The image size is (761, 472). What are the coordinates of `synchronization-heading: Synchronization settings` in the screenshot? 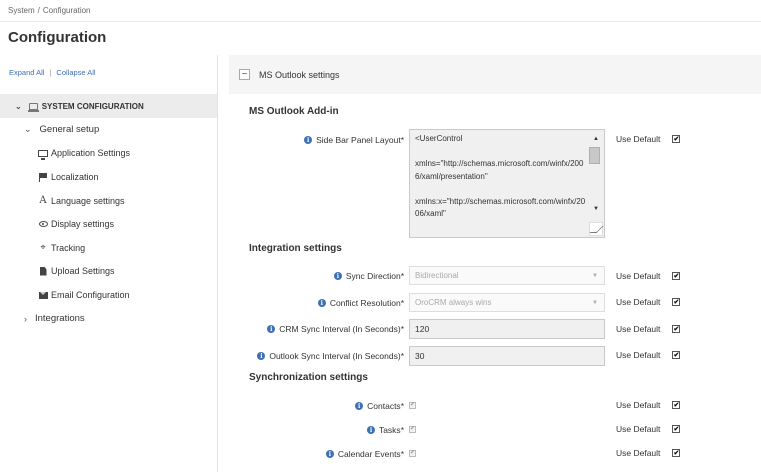 It's located at (308, 377).